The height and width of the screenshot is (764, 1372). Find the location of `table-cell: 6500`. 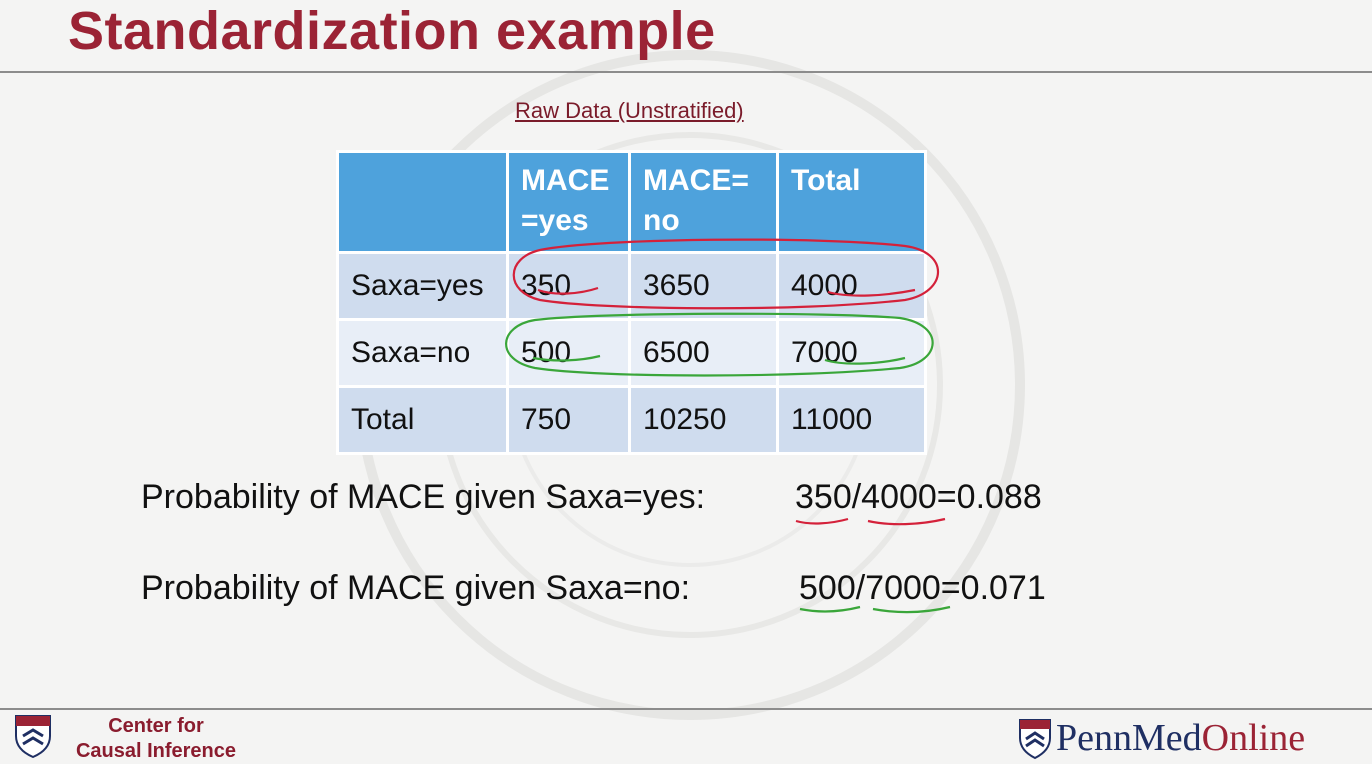

table-cell: 6500 is located at coordinates (703, 353).